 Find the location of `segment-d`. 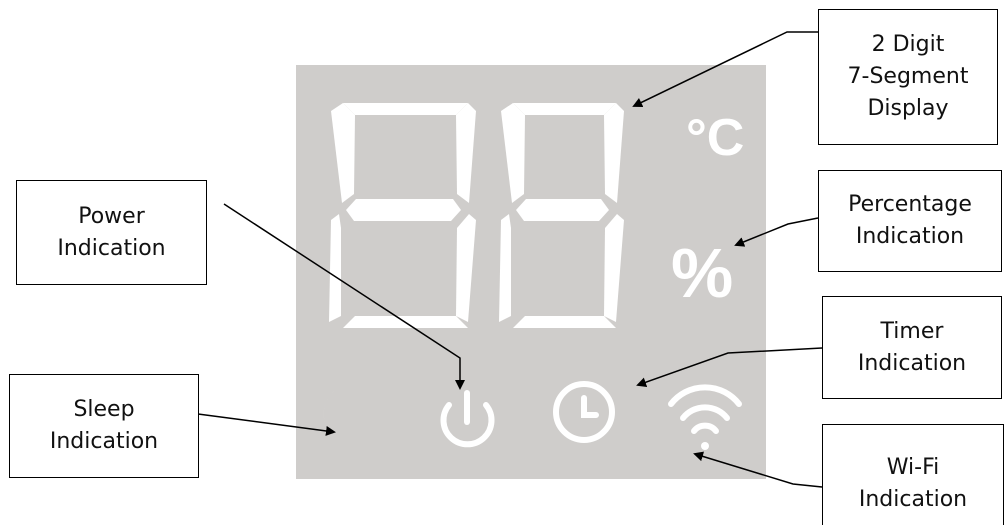

segment-d is located at coordinates (564, 322).